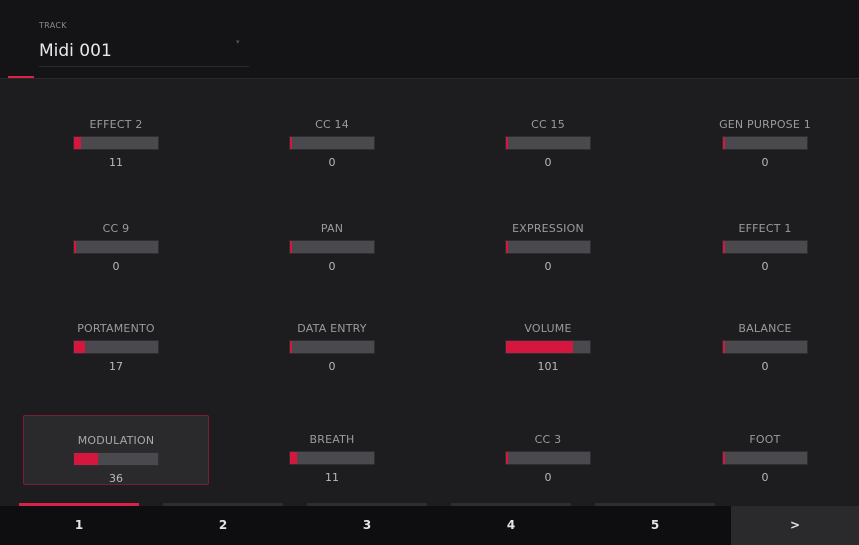 Image resolution: width=859 pixels, height=545 pixels. What do you see at coordinates (332, 228) in the screenshot?
I see `control-label: PAN` at bounding box center [332, 228].